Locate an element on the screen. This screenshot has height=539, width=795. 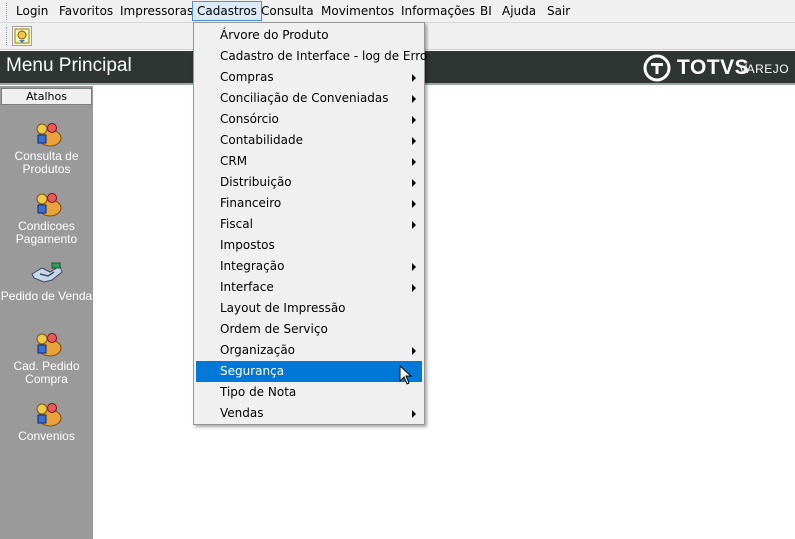
menu-movimentos: Movimentos is located at coordinates (357, 11).